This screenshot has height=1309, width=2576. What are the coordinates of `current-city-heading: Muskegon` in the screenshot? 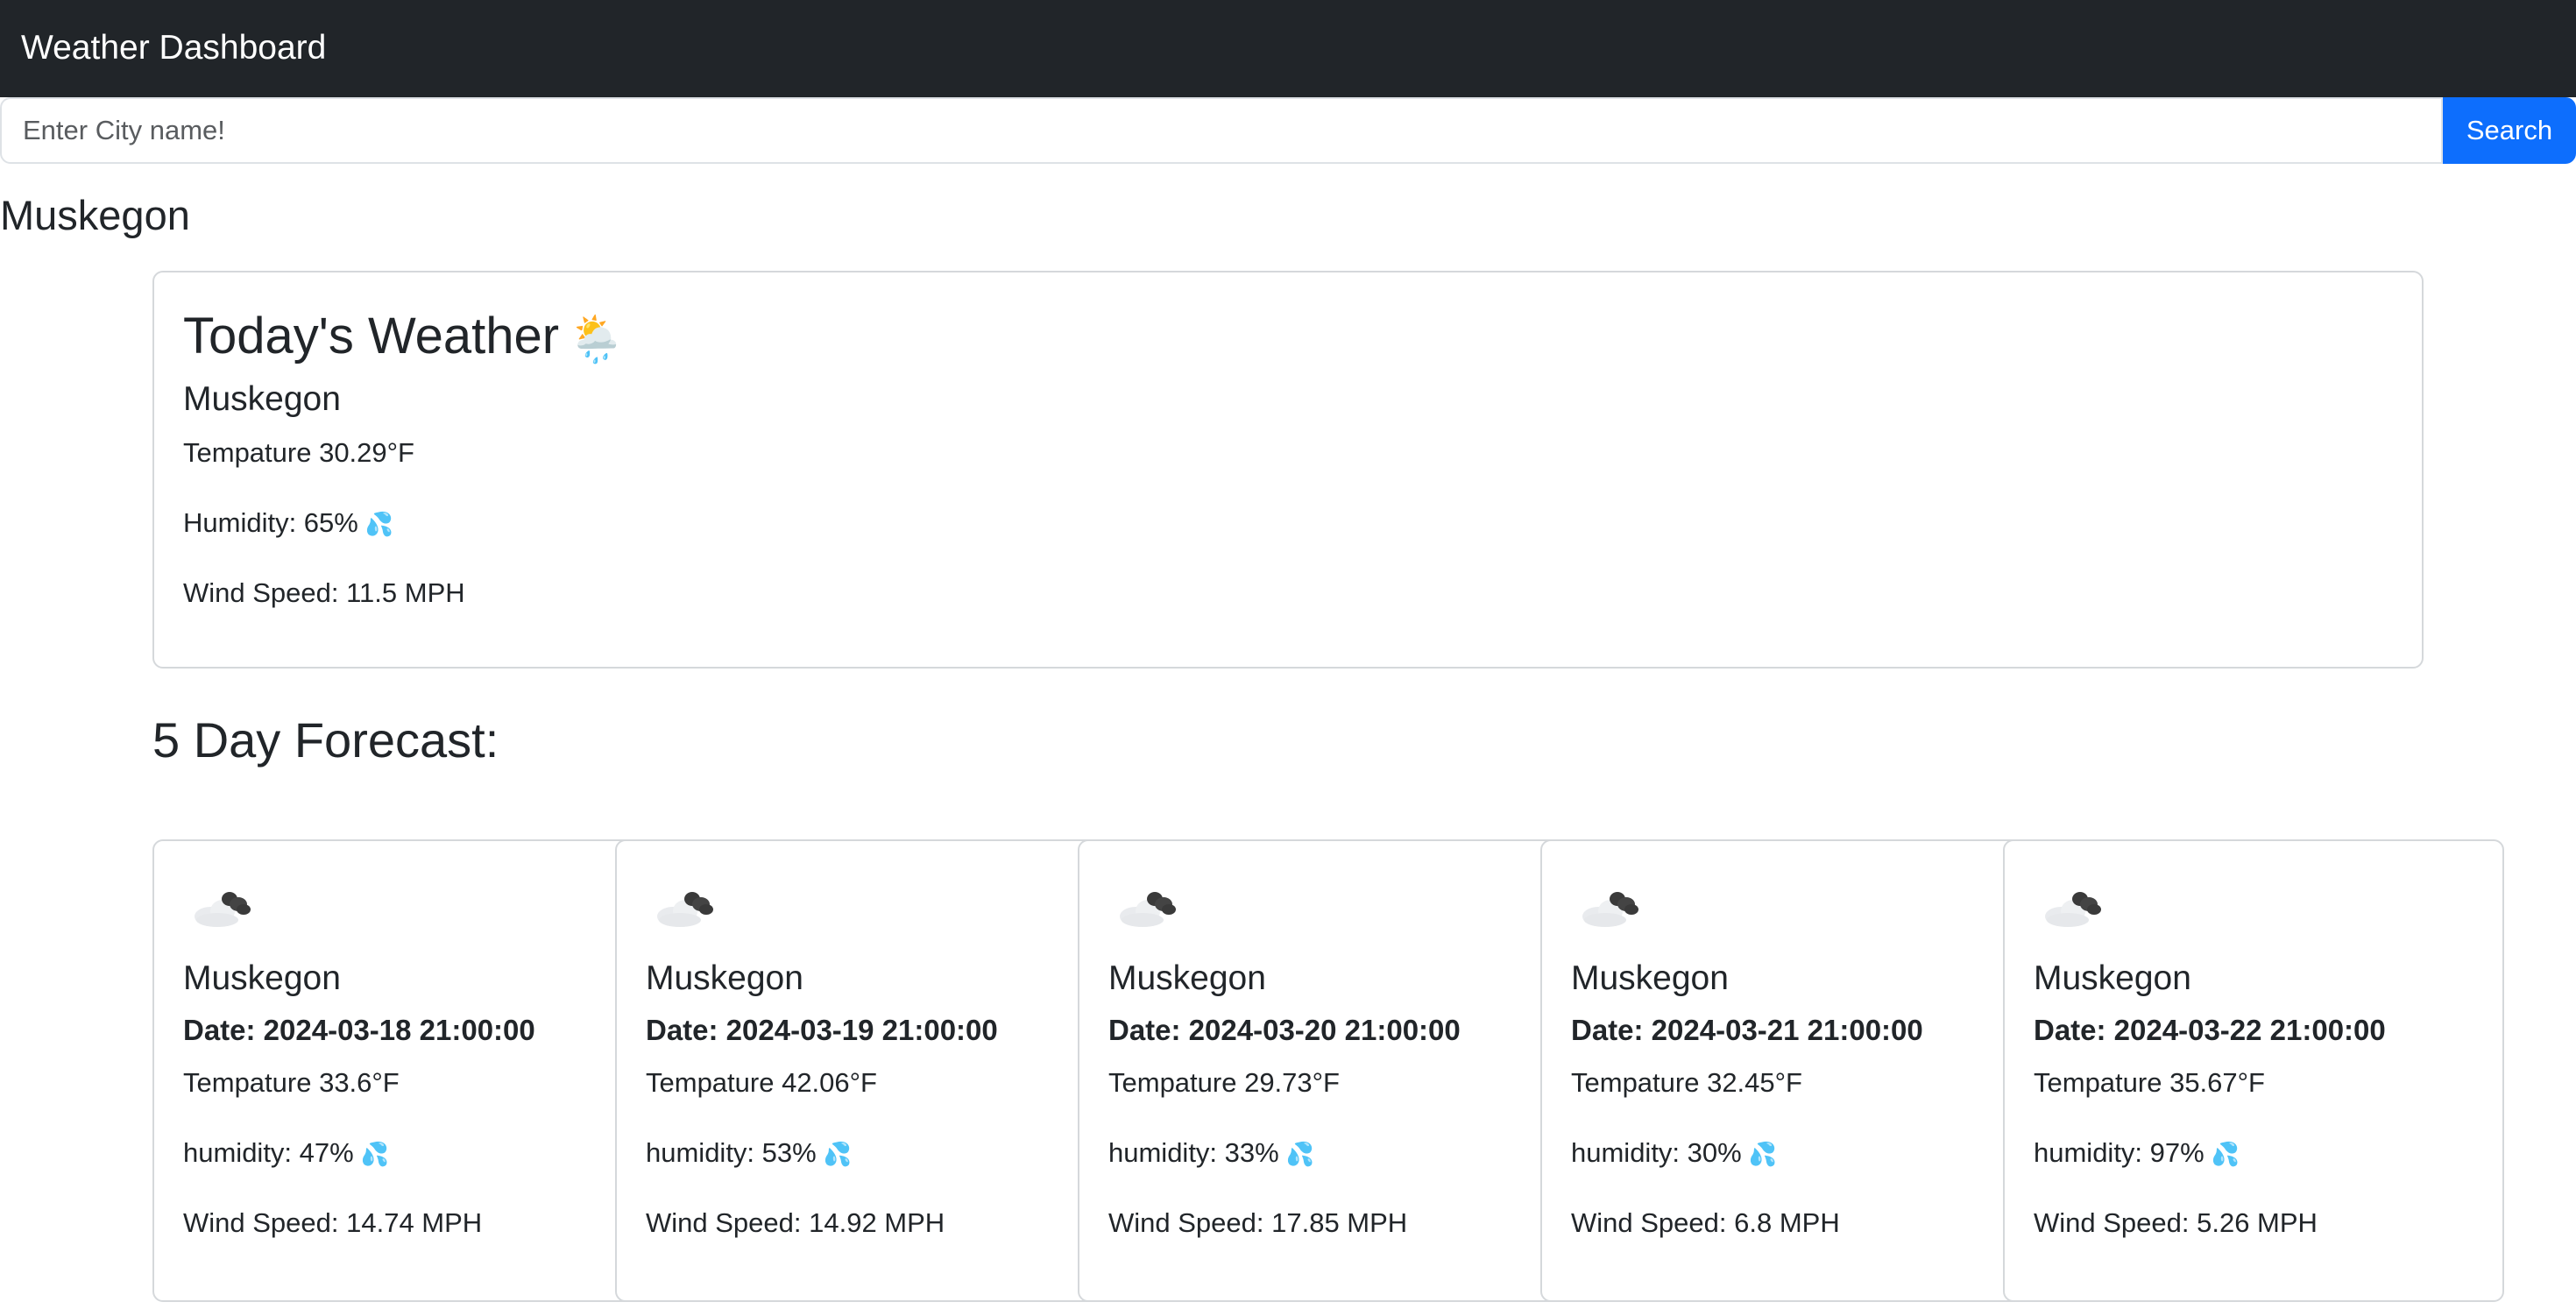 It's located at (95, 215).